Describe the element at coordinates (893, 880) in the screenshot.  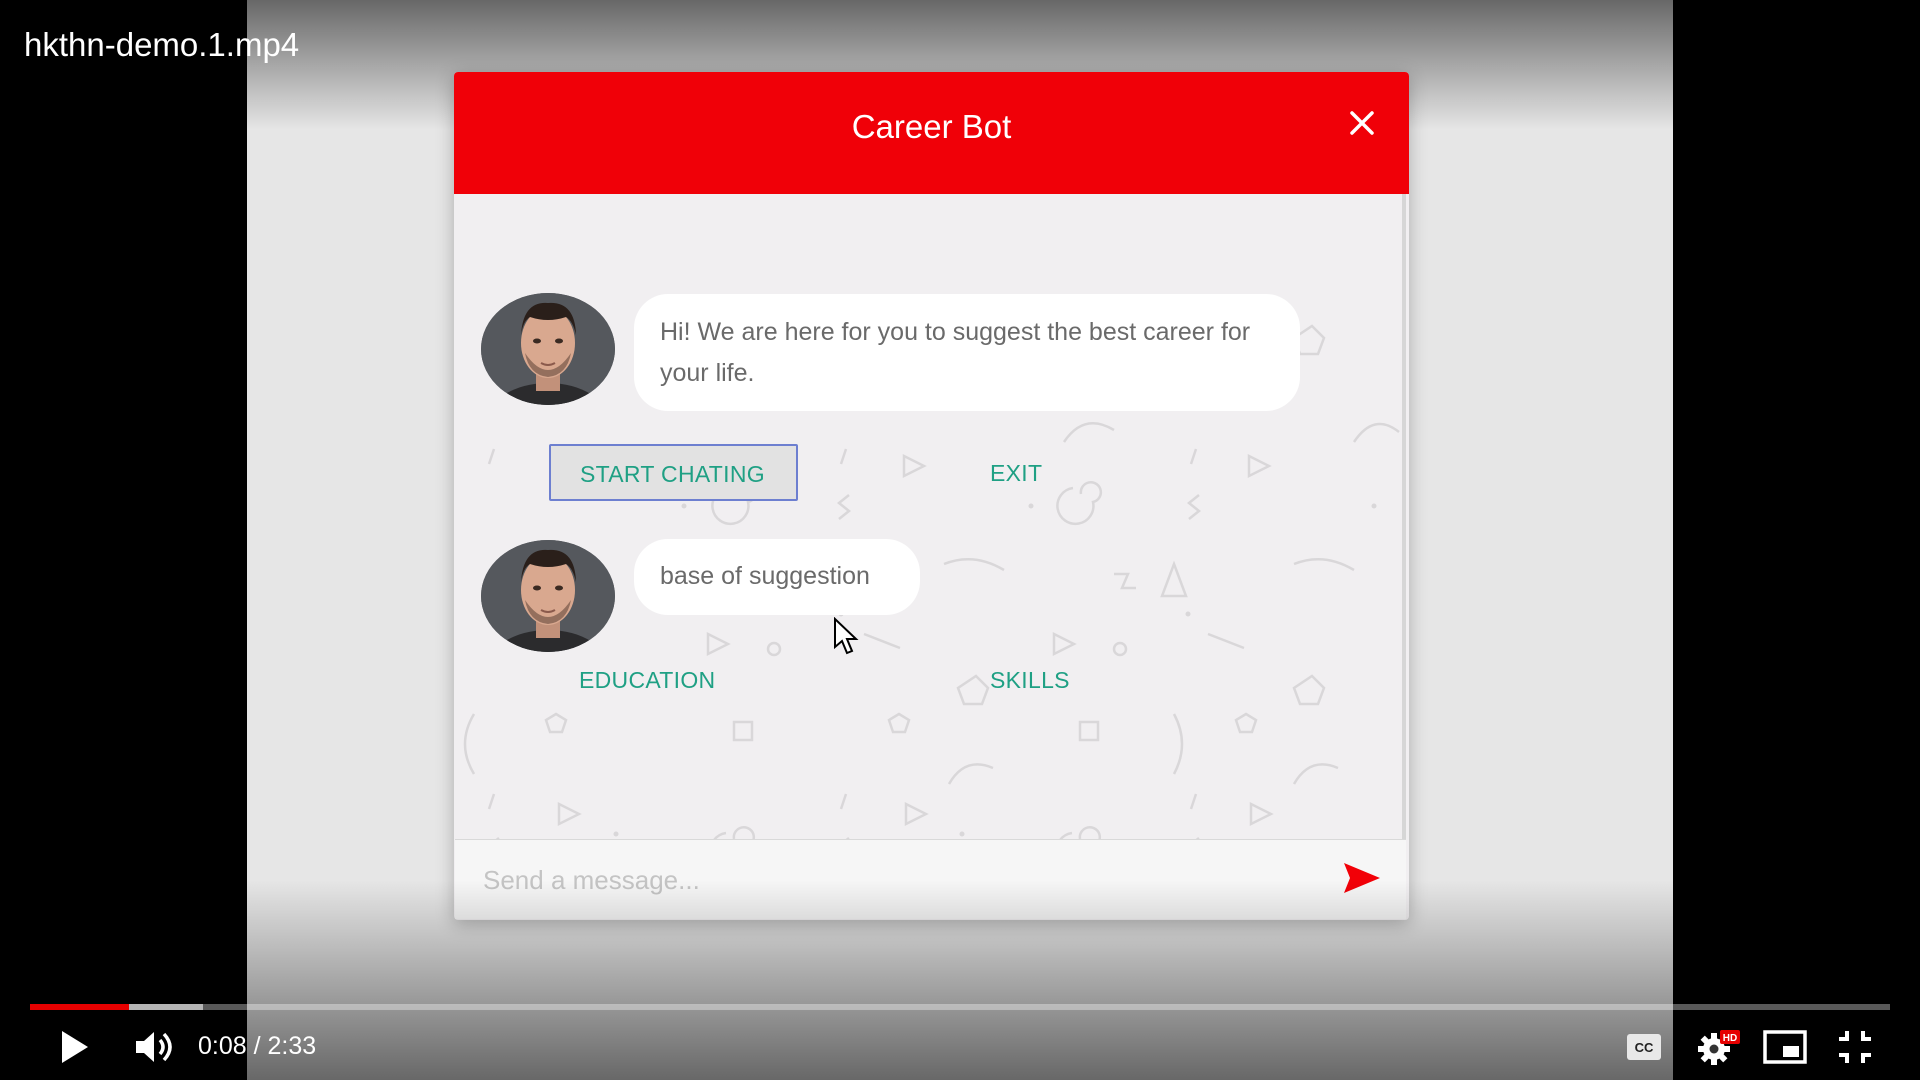
I see `message-input` at that location.